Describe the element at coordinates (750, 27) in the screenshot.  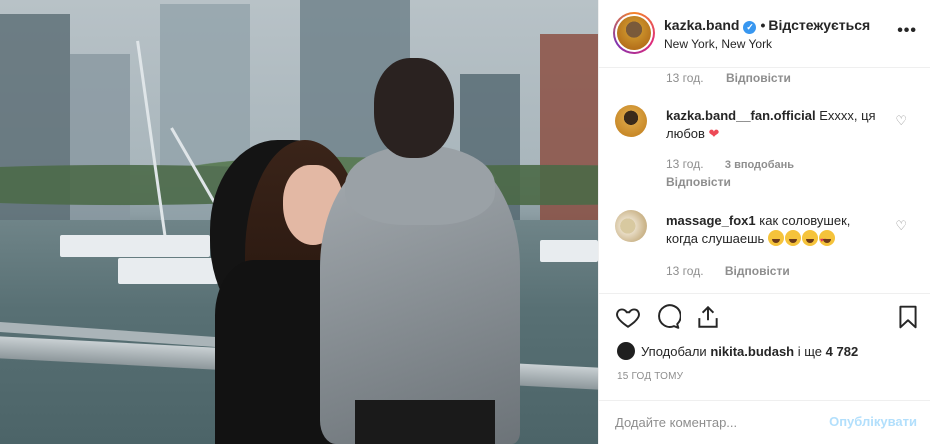
I see `verified-badge-icon: ✓` at that location.